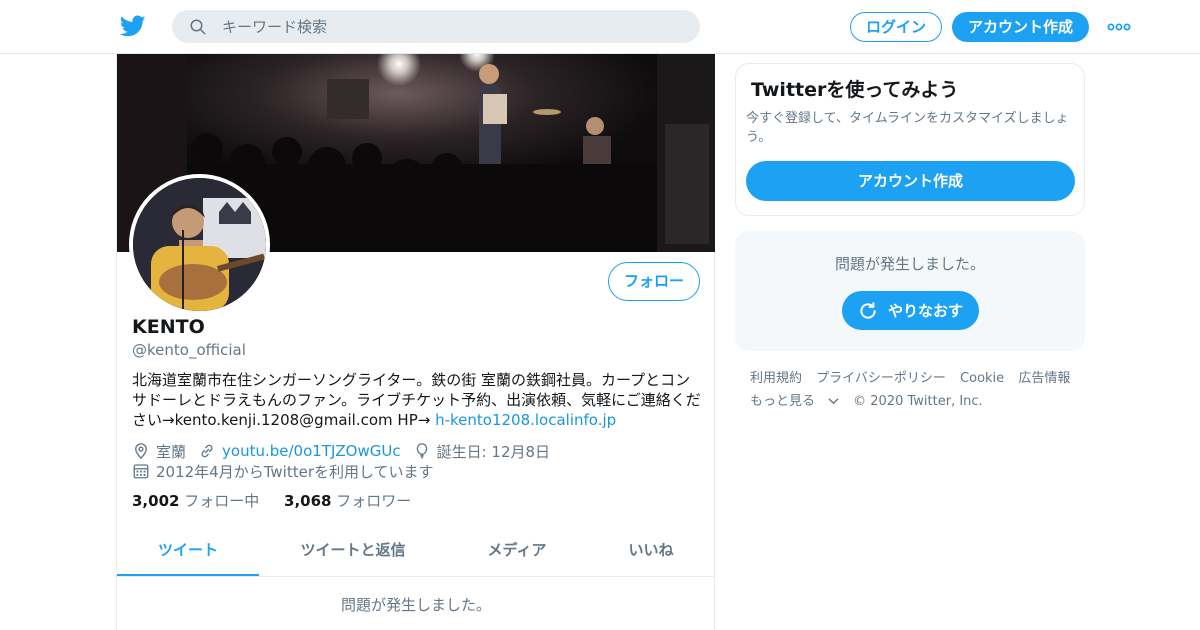 Image resolution: width=1200 pixels, height=630 pixels. Describe the element at coordinates (189, 350) in the screenshot. I see `profile-handle: @kento_official` at that location.